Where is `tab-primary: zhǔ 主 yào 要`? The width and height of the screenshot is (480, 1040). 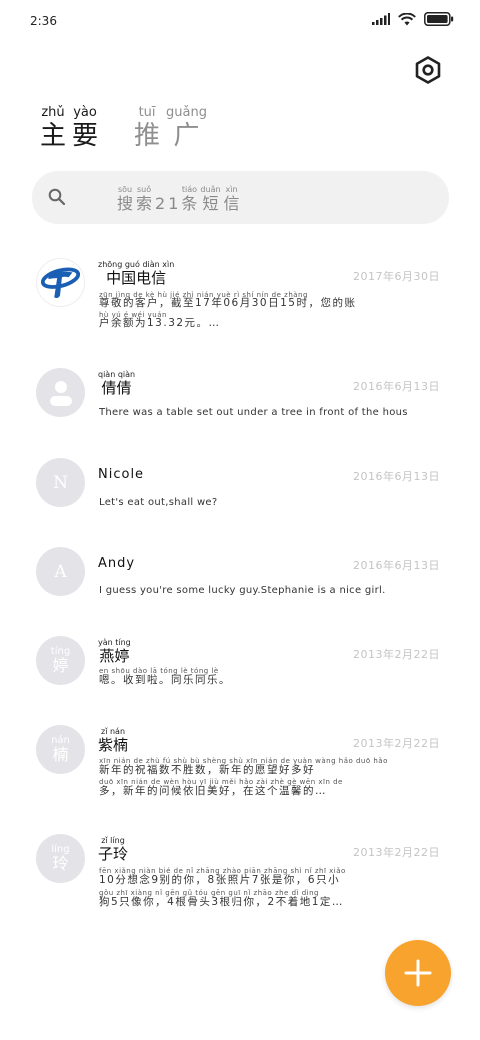
tab-primary: zhǔ 主 yào 要 is located at coordinates (69, 129).